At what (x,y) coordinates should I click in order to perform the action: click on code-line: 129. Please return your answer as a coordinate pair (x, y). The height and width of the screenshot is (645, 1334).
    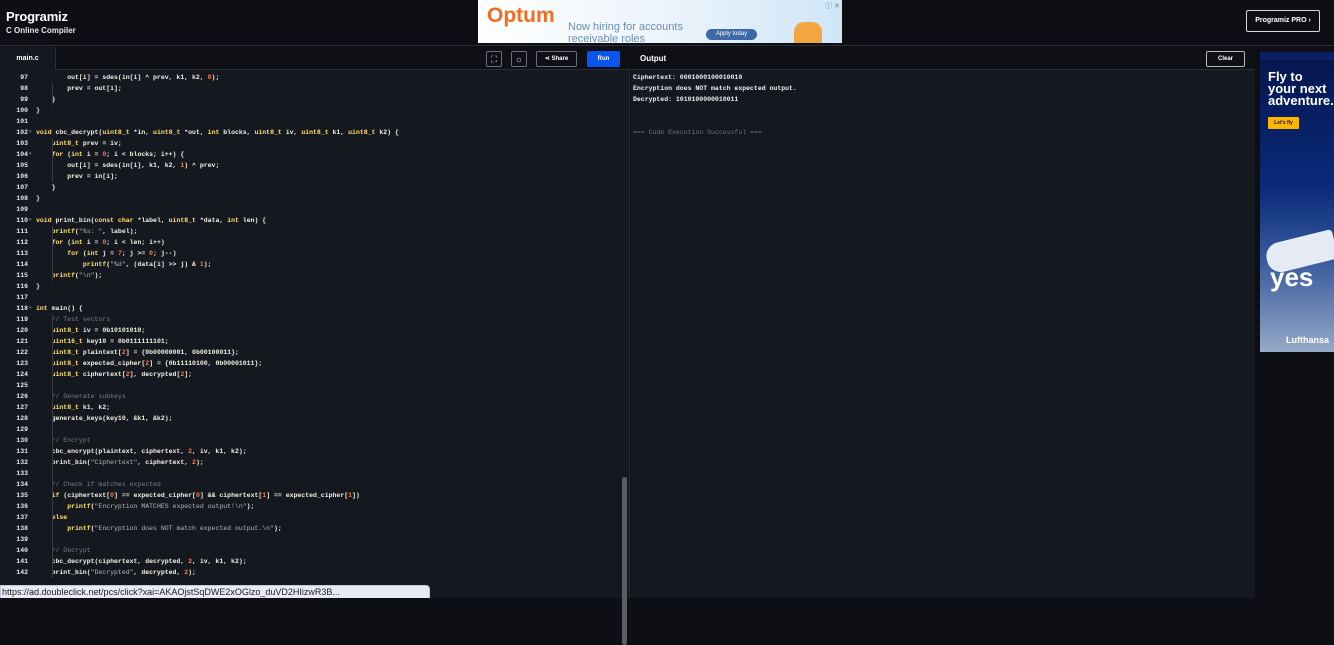
    Looking at the image, I should click on (310, 429).